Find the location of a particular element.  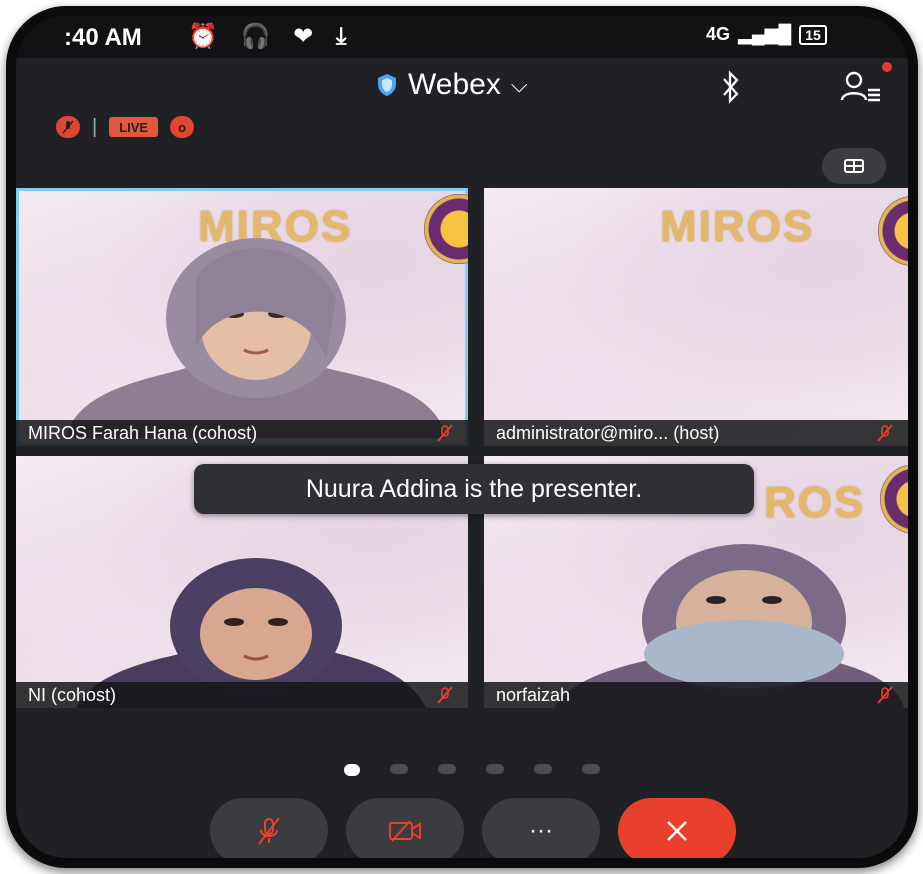

miros-logo: ROS is located at coordinates (815, 502).